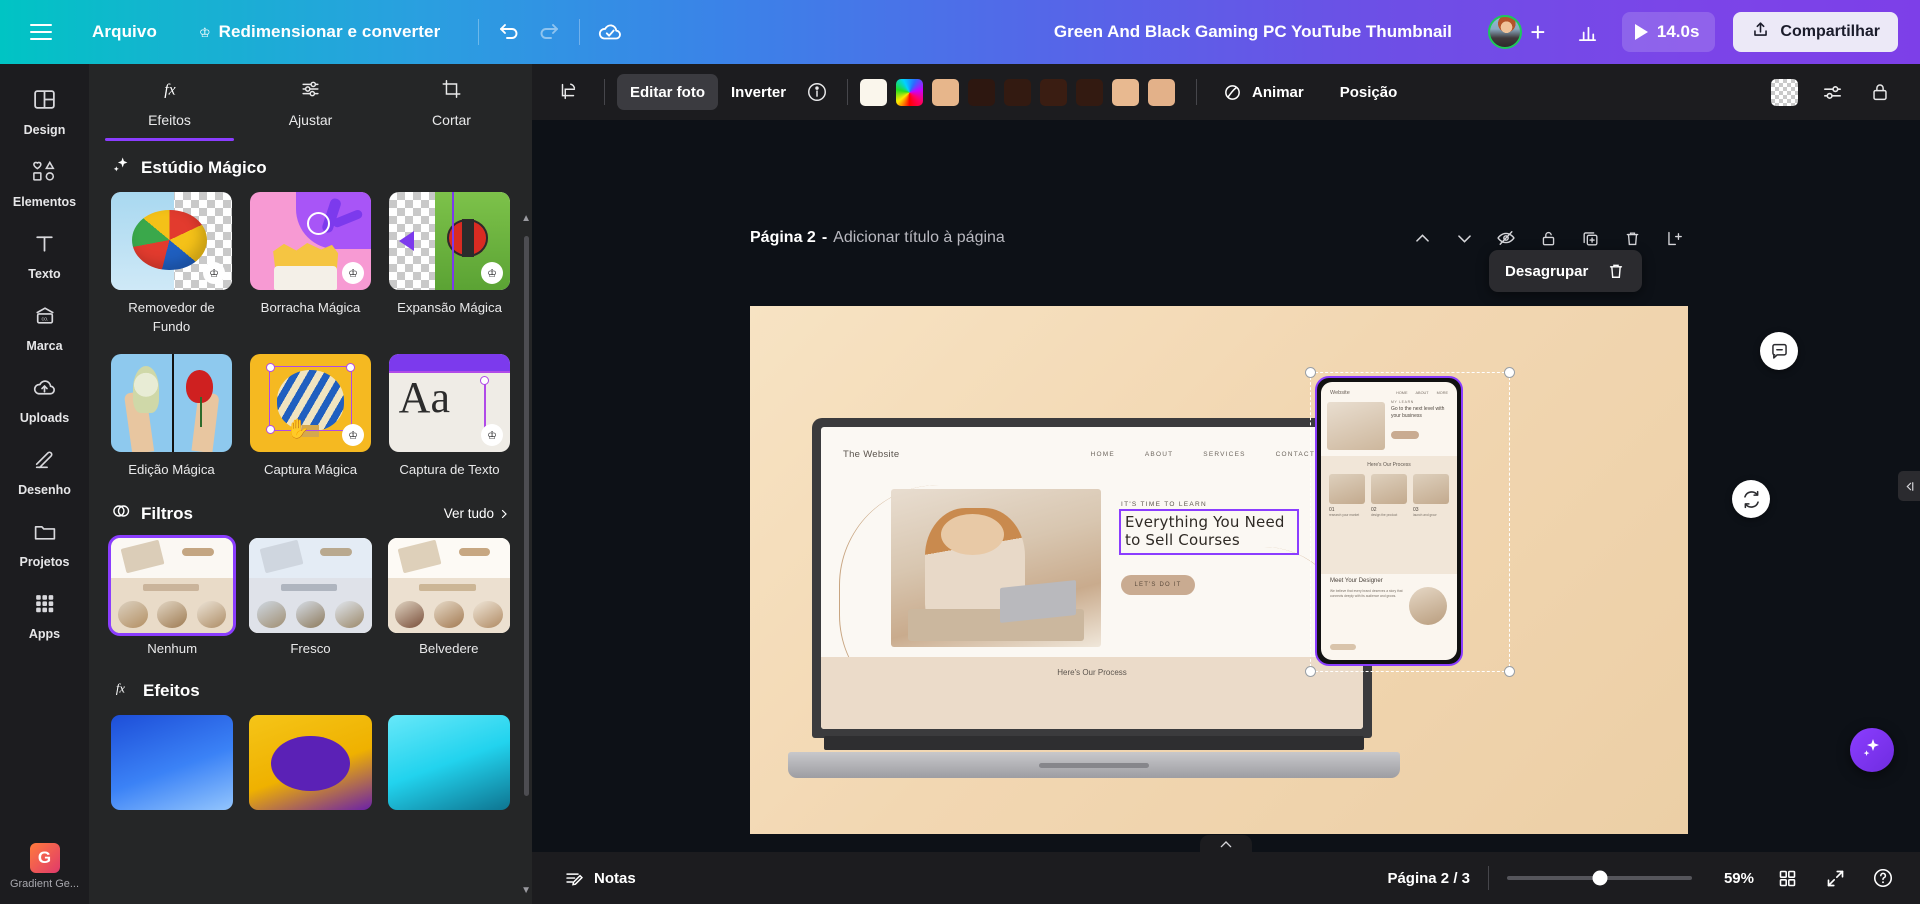 This screenshot has width=1920, height=904. Describe the element at coordinates (1310, 671) in the screenshot. I see `resize-handle-bottom-left` at that location.